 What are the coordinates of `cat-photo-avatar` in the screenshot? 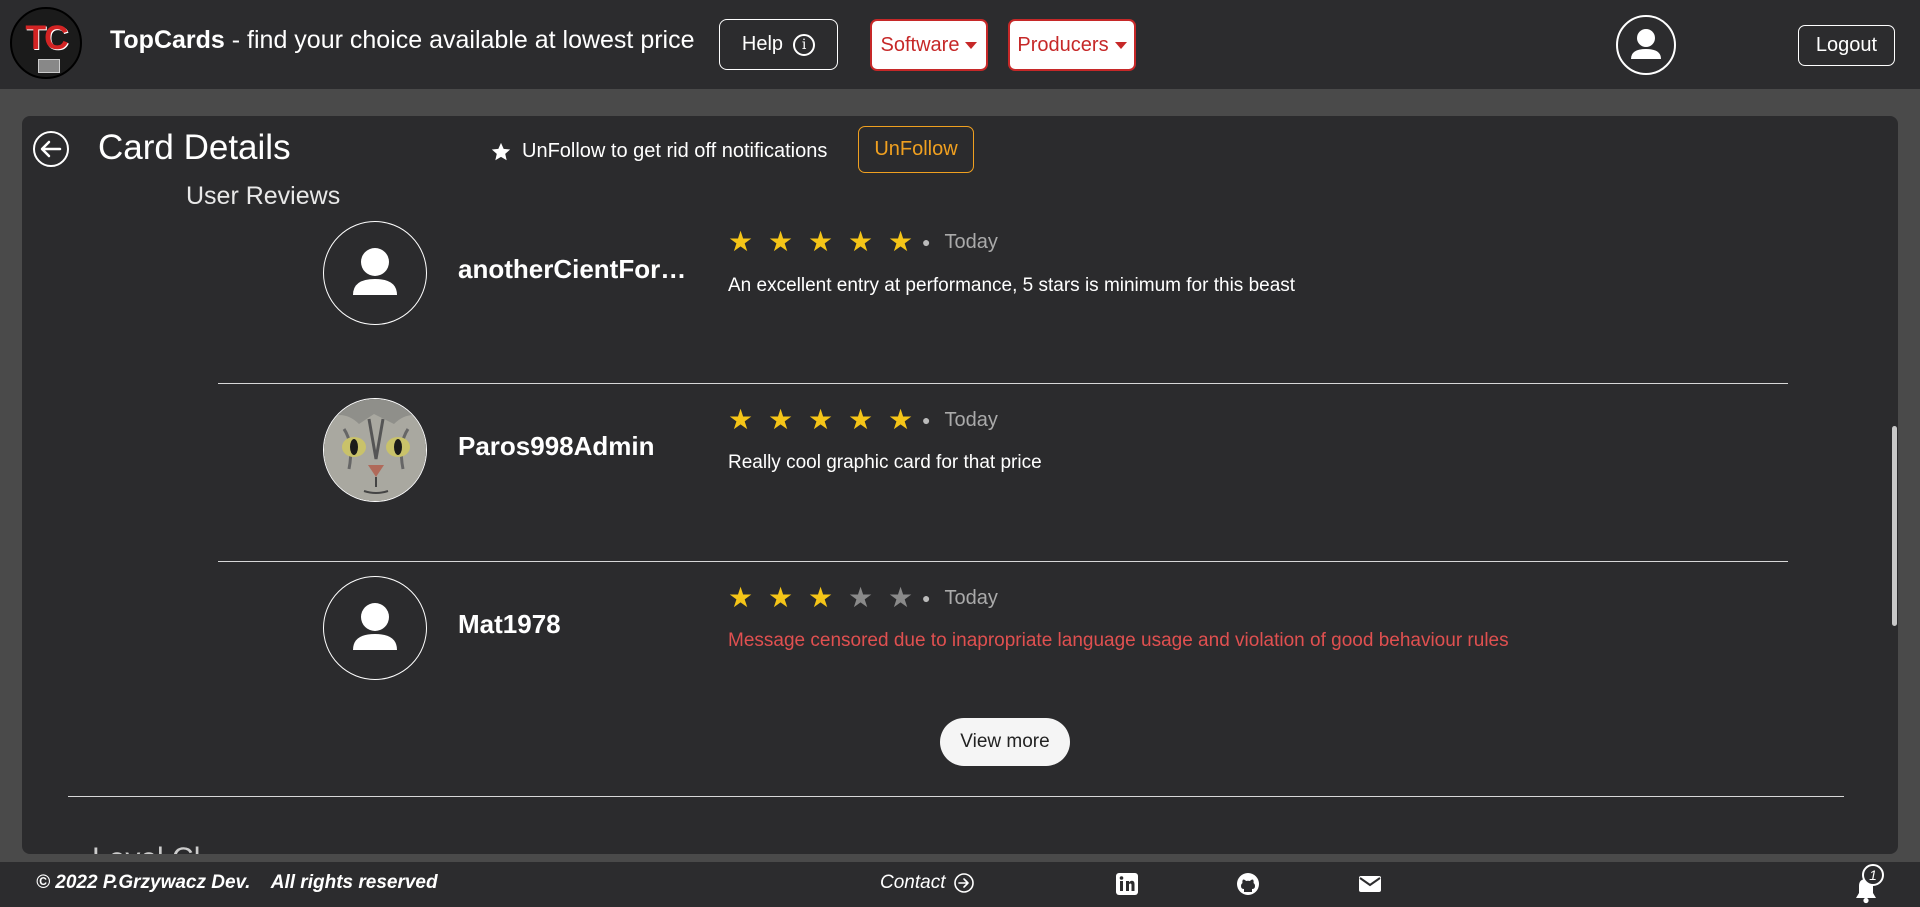 It's located at (375, 450).